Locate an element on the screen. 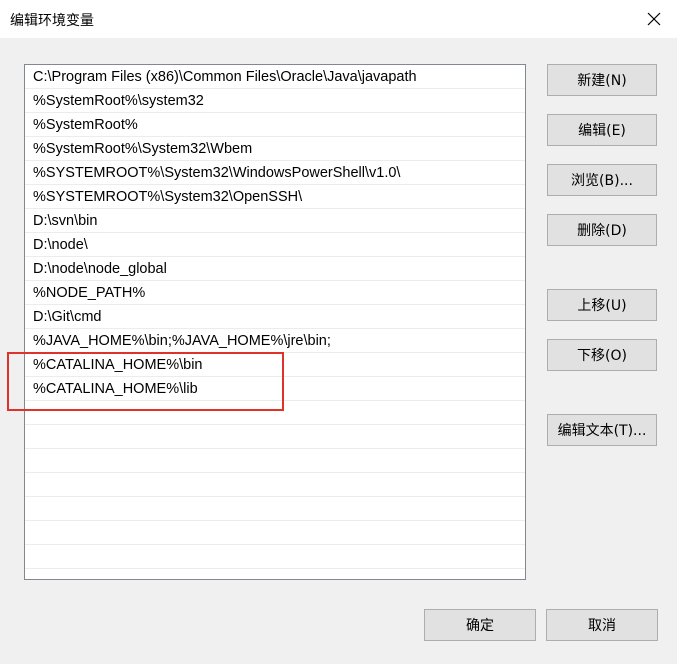 This screenshot has height=664, width=677. path-list-item: %JAVA_HOME%\bin;%JAVA_HOME%\jre\bin; is located at coordinates (275, 341).